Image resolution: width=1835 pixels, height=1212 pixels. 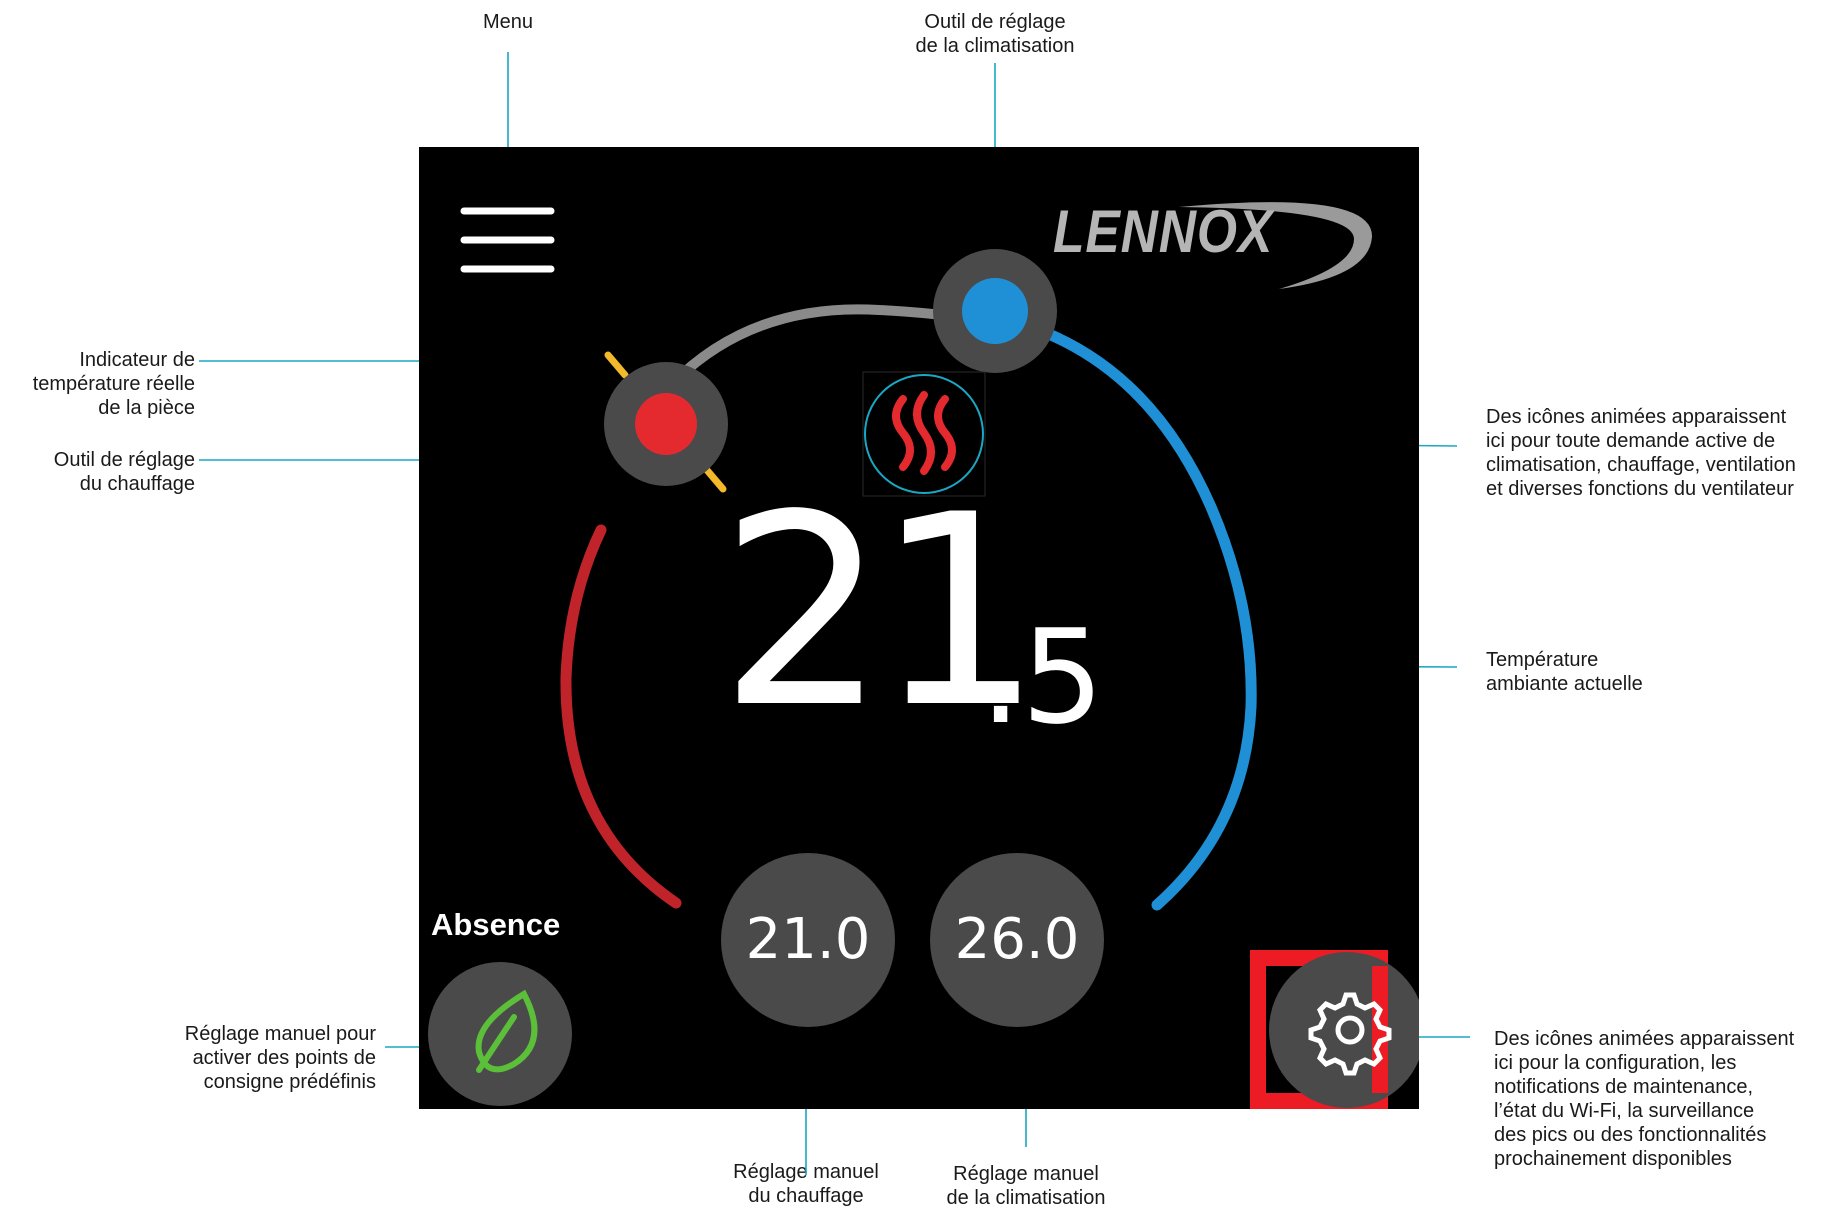 I want to click on cool-setpoint-value: 26.0, so click(x=1017, y=940).